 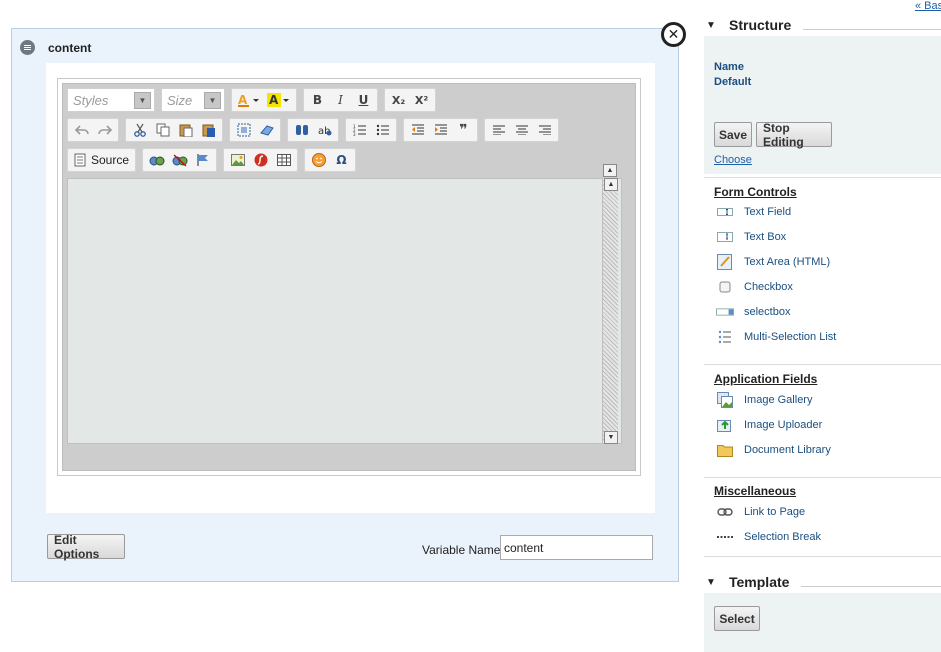 I want to click on edit-options-button: Edit Options, so click(x=86, y=547).